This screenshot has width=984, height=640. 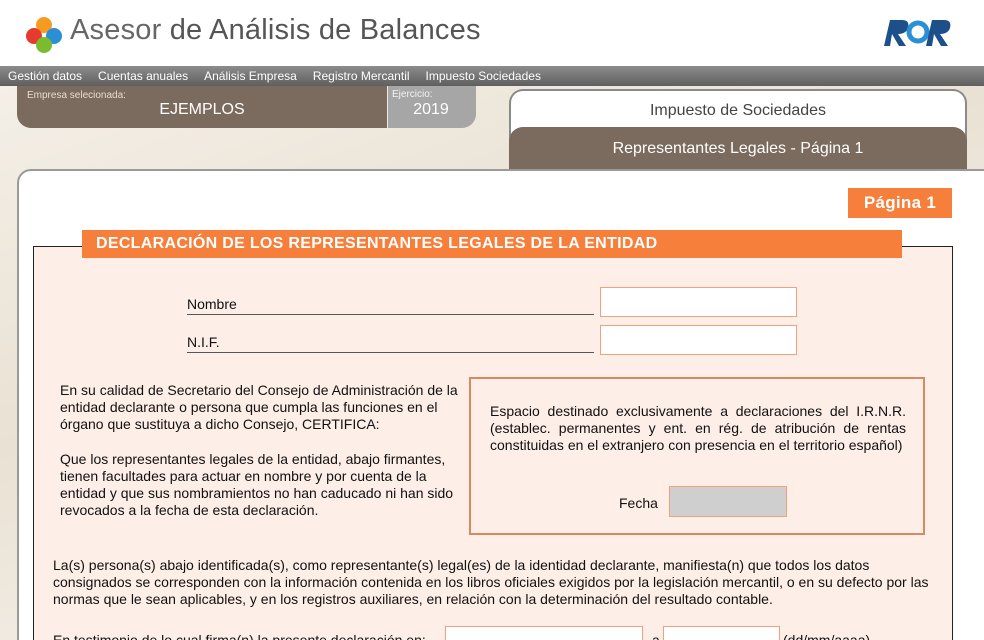 I want to click on menu-cuentas-anuales: Cuentas anuales, so click(x=143, y=76).